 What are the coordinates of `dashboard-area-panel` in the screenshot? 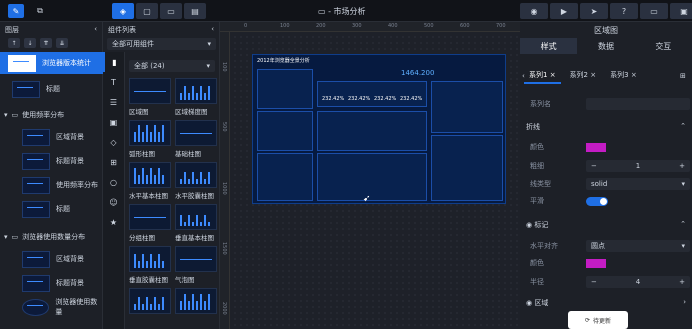 It's located at (467, 107).